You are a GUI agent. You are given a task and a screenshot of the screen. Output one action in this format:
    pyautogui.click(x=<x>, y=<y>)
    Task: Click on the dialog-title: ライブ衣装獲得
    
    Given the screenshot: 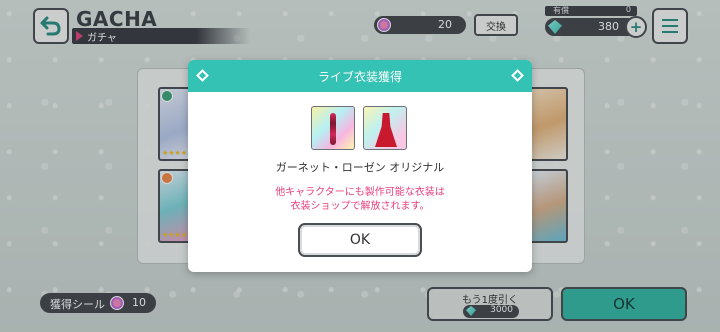 What is the action you would take?
    pyautogui.click(x=359, y=76)
    